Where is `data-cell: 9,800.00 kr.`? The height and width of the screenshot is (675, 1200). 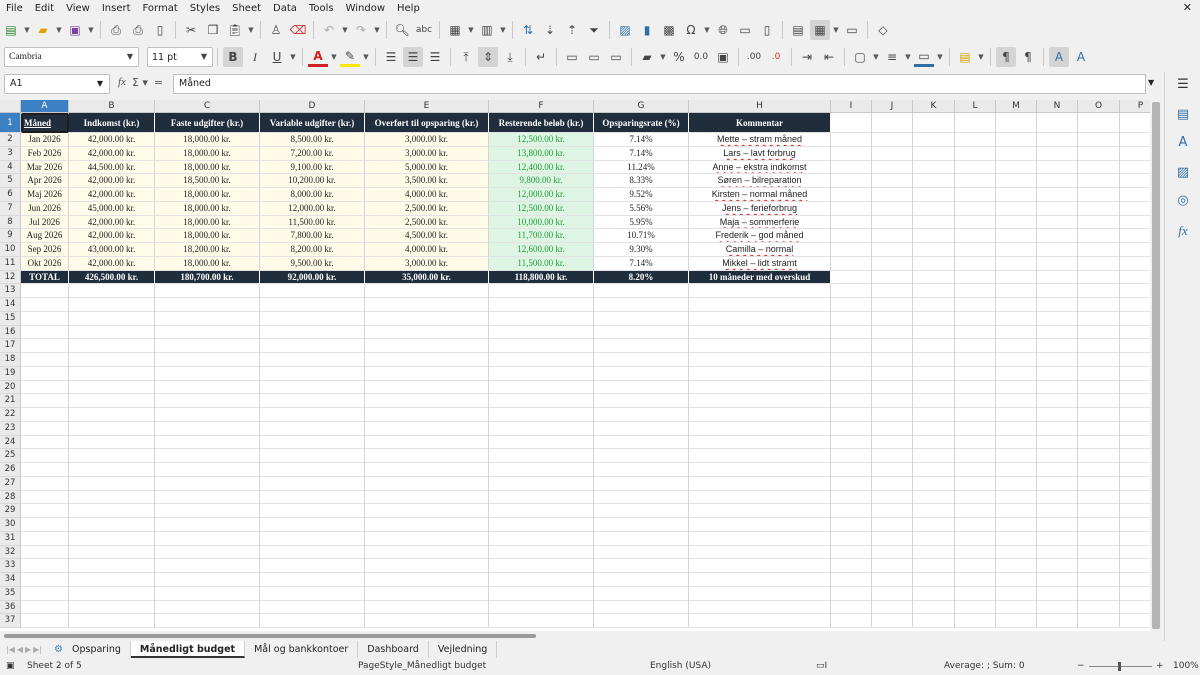
data-cell: 9,800.00 kr. is located at coordinates (541, 181).